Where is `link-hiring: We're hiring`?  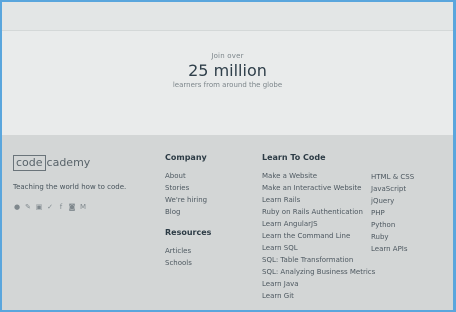 link-hiring: We're hiring is located at coordinates (186, 200).